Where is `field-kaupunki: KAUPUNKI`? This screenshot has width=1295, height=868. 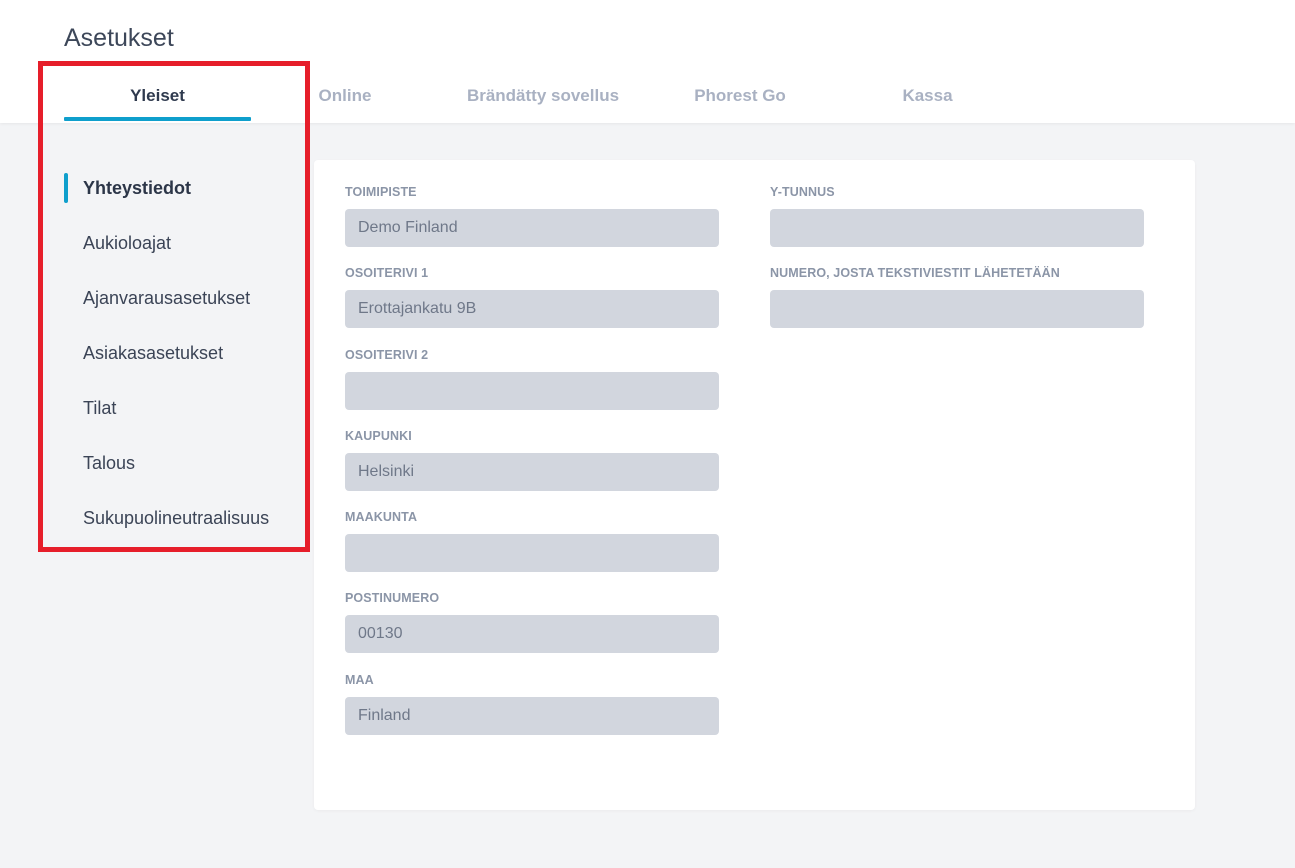
field-kaupunki: KAUPUNKI is located at coordinates (532, 460).